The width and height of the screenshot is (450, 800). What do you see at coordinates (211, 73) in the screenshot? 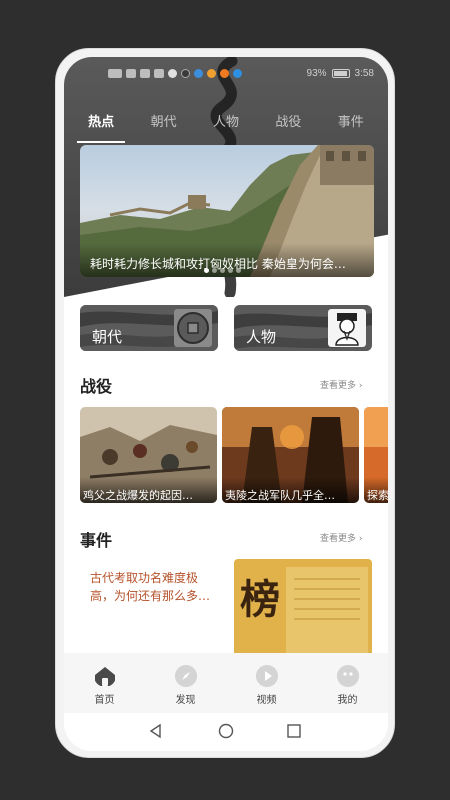
I see `weibo-icon` at bounding box center [211, 73].